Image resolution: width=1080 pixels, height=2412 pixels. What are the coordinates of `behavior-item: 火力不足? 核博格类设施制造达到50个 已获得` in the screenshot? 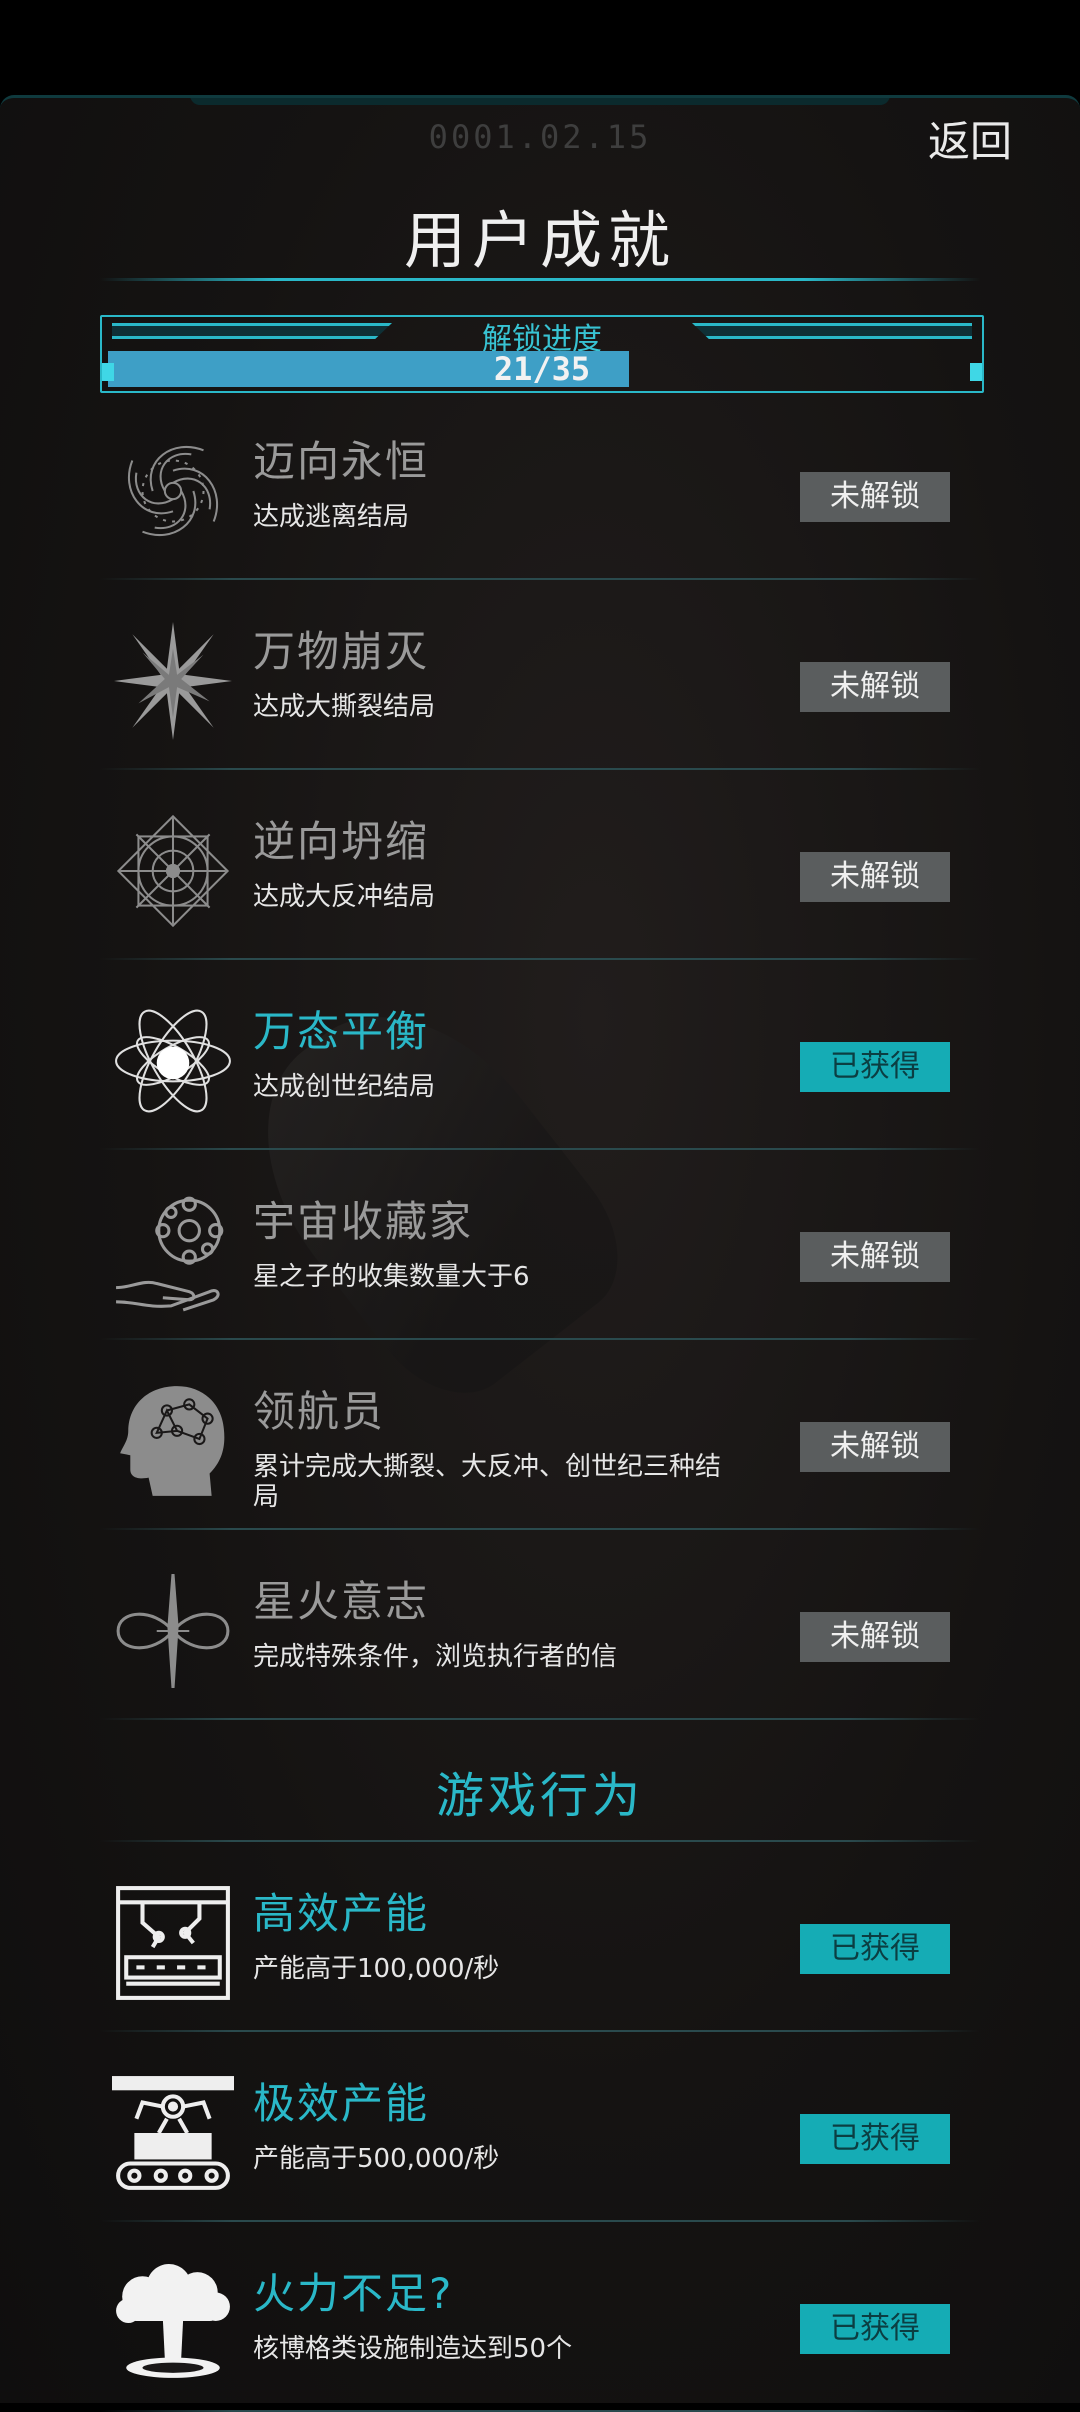 It's located at (540, 2317).